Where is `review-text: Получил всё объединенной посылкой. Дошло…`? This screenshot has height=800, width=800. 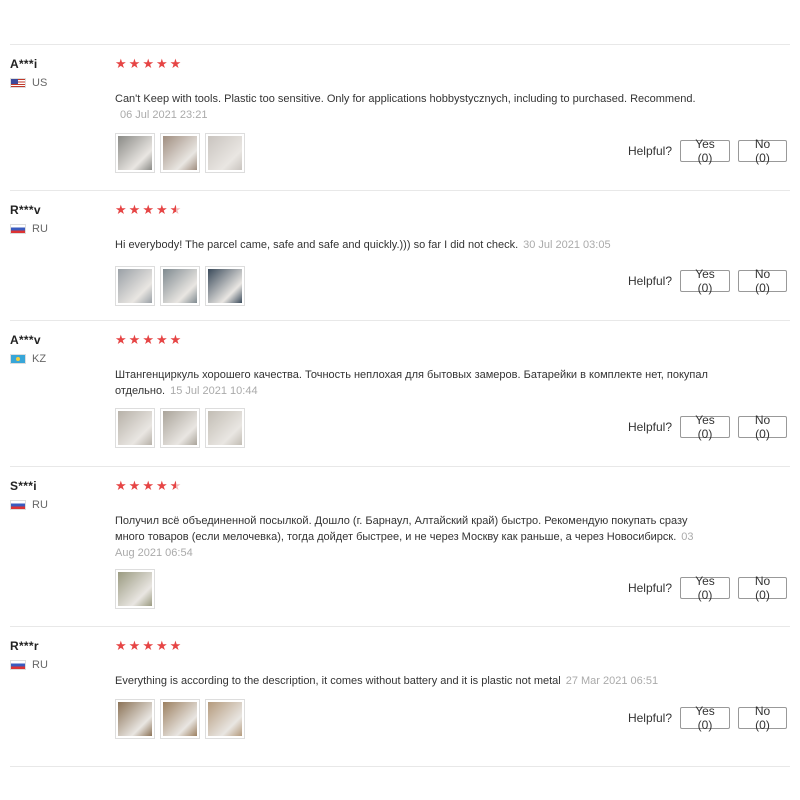
review-text: Получил всё объединенной посылкой. Дошло… is located at coordinates (415, 537).